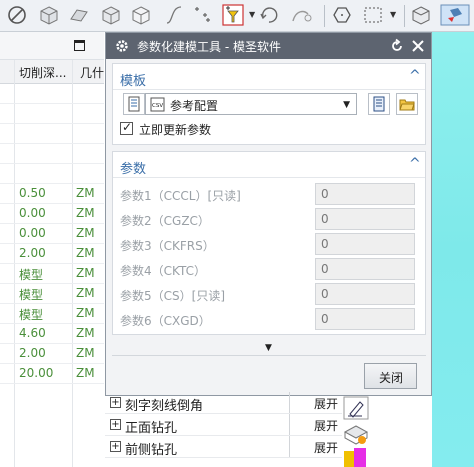 The image size is (474, 467). What do you see at coordinates (373, 15) in the screenshot?
I see `marquee-select-icon` at bounding box center [373, 15].